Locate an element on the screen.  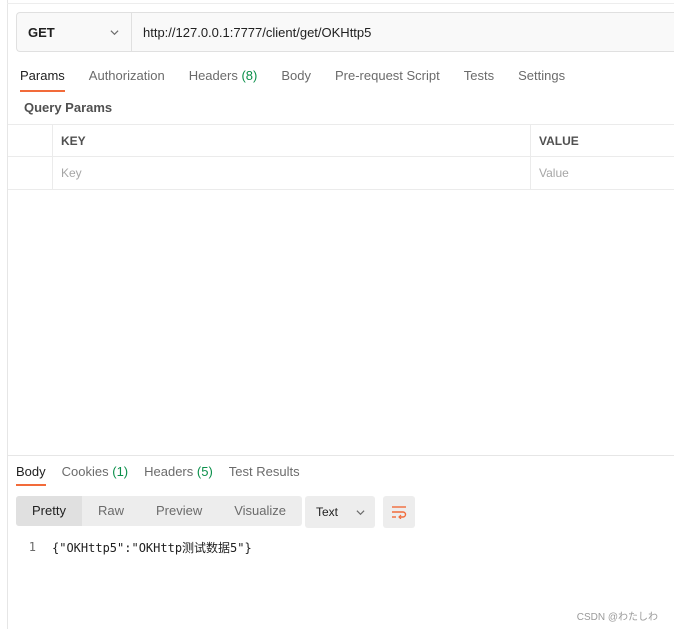
tab-authorization: Authorization is located at coordinates (127, 77).